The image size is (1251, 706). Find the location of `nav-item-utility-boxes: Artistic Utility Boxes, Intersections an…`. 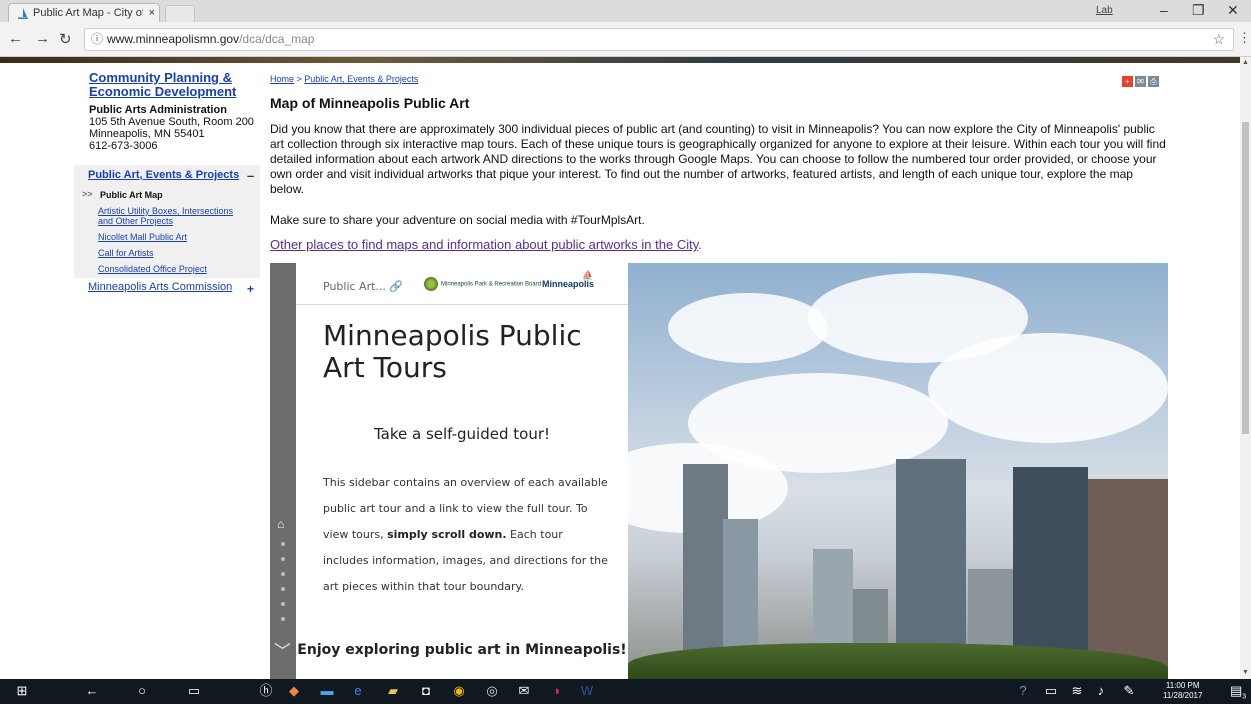

nav-item-utility-boxes: Artistic Utility Boxes, Intersections an… is located at coordinates (168, 216).